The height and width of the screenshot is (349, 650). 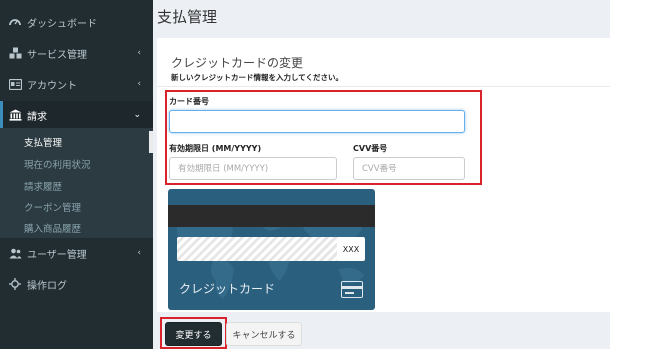 What do you see at coordinates (43, 142) in the screenshot?
I see `submenu-item-payment: 支払管理` at bounding box center [43, 142].